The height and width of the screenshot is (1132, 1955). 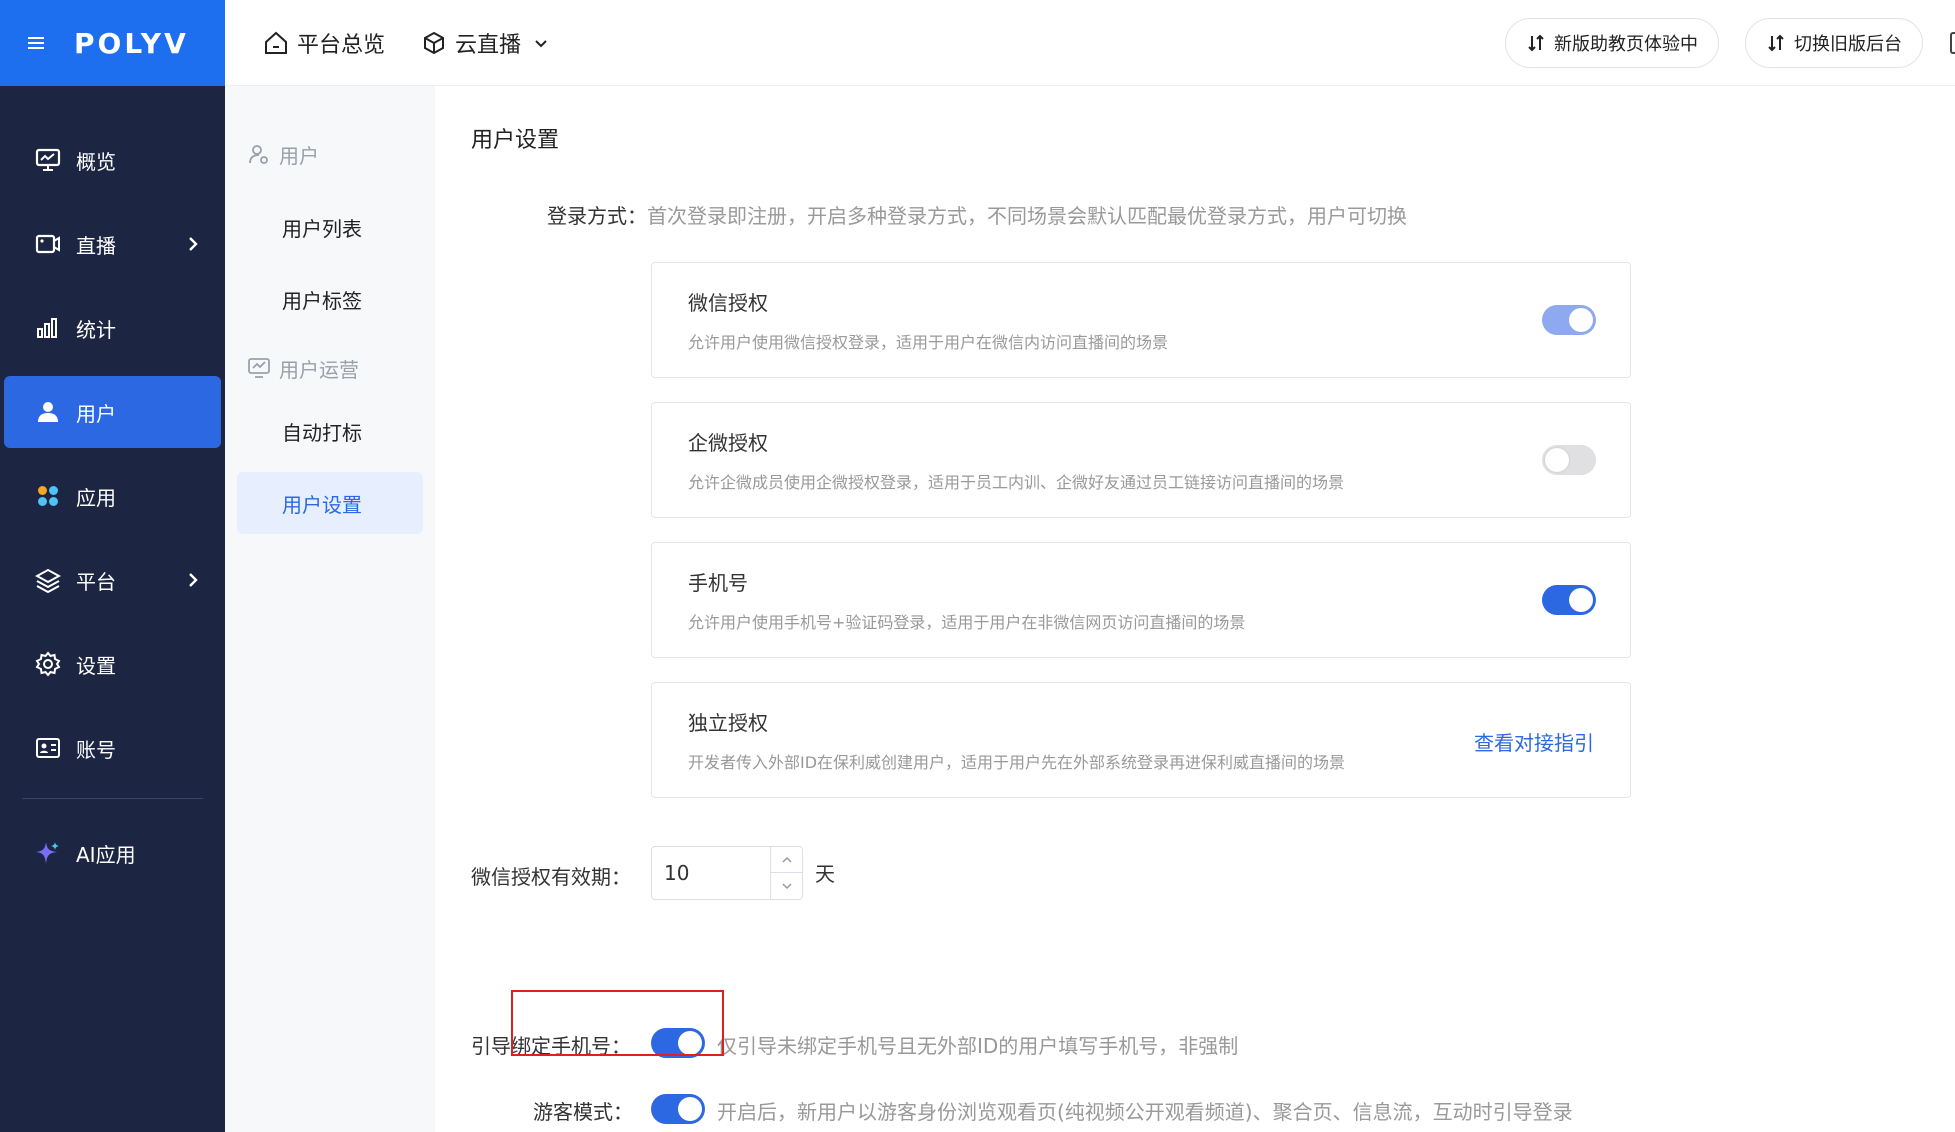 What do you see at coordinates (96, 161) in the screenshot?
I see `sidebar-item-label: 概览` at bounding box center [96, 161].